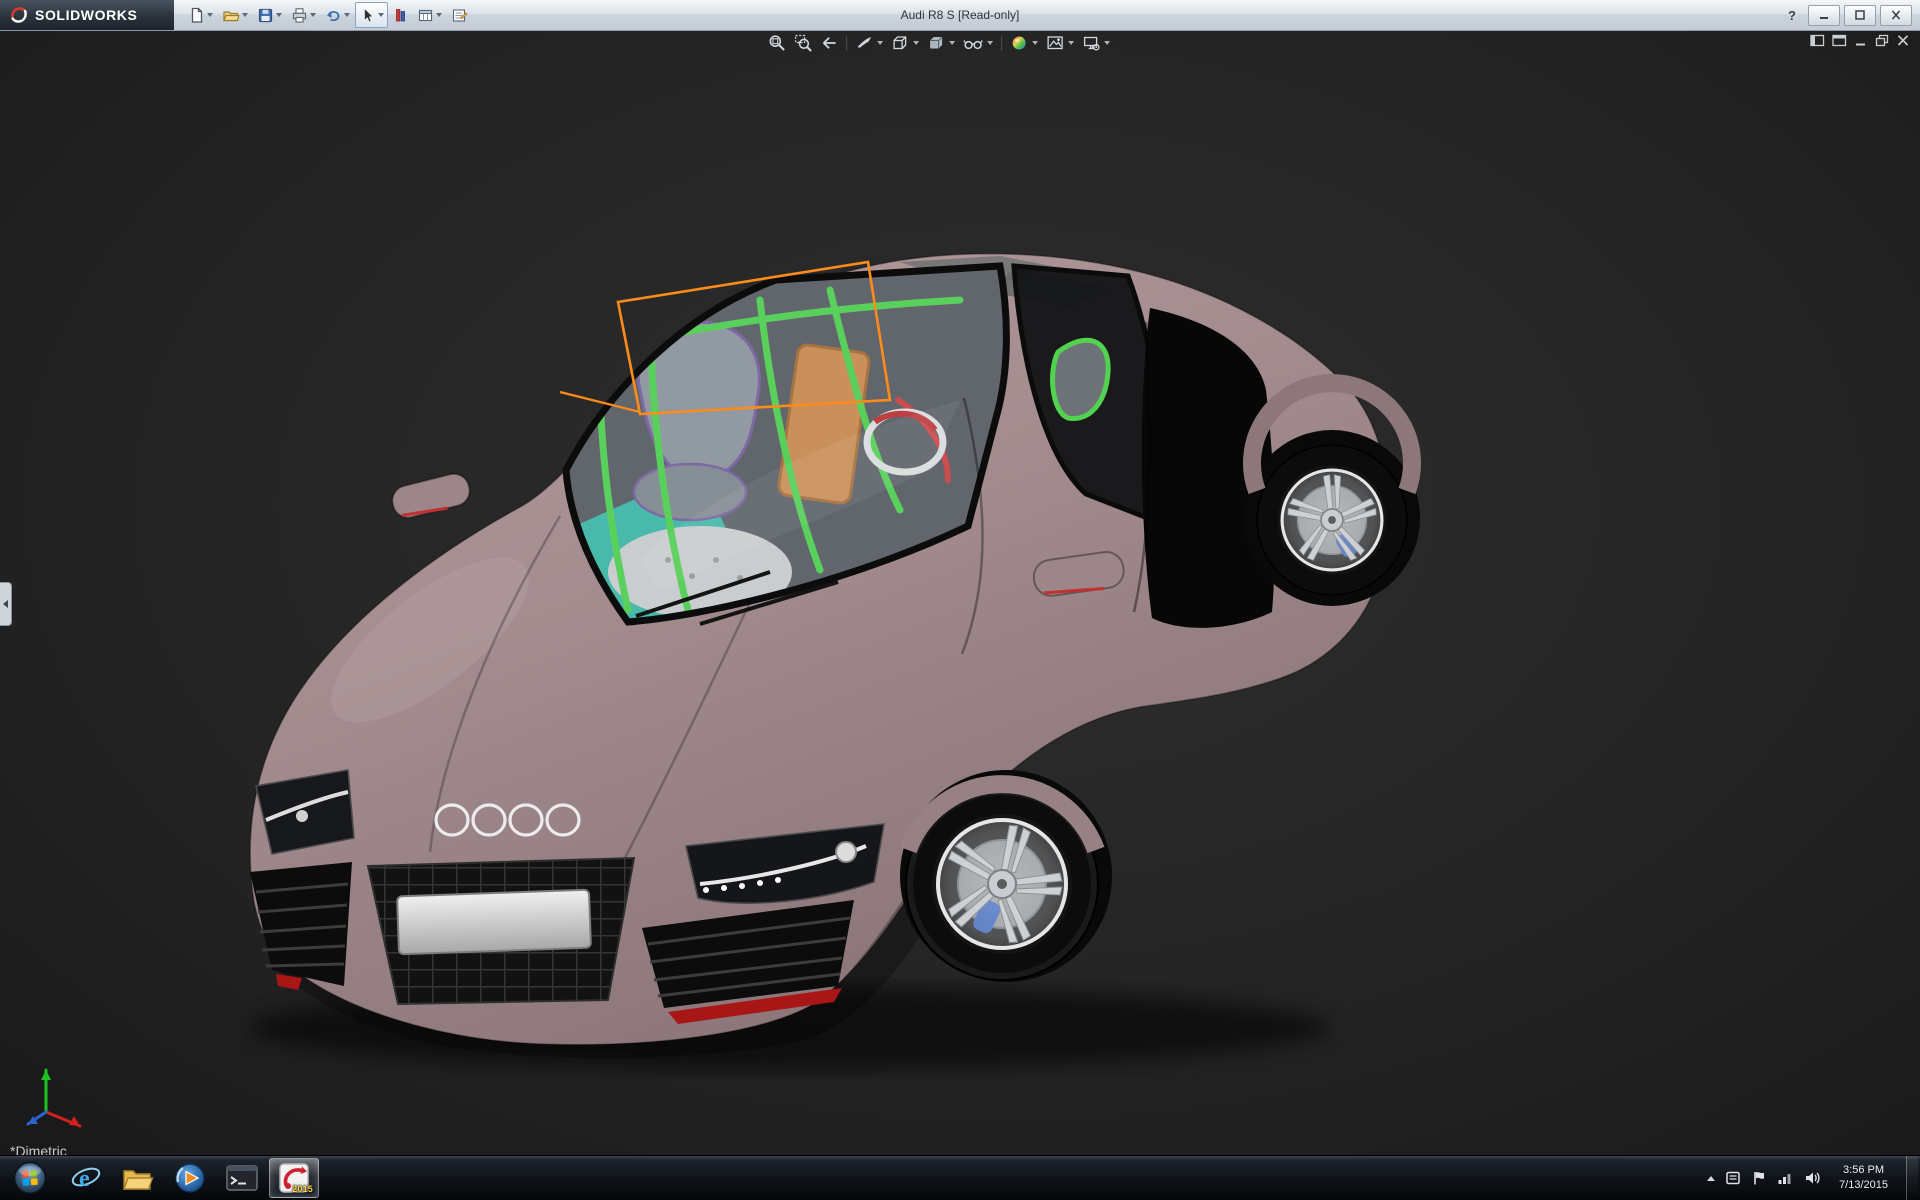 Image resolution: width=1920 pixels, height=1200 pixels. Describe the element at coordinates (333, 15) in the screenshot. I see `undo-arrow-icon` at that location.